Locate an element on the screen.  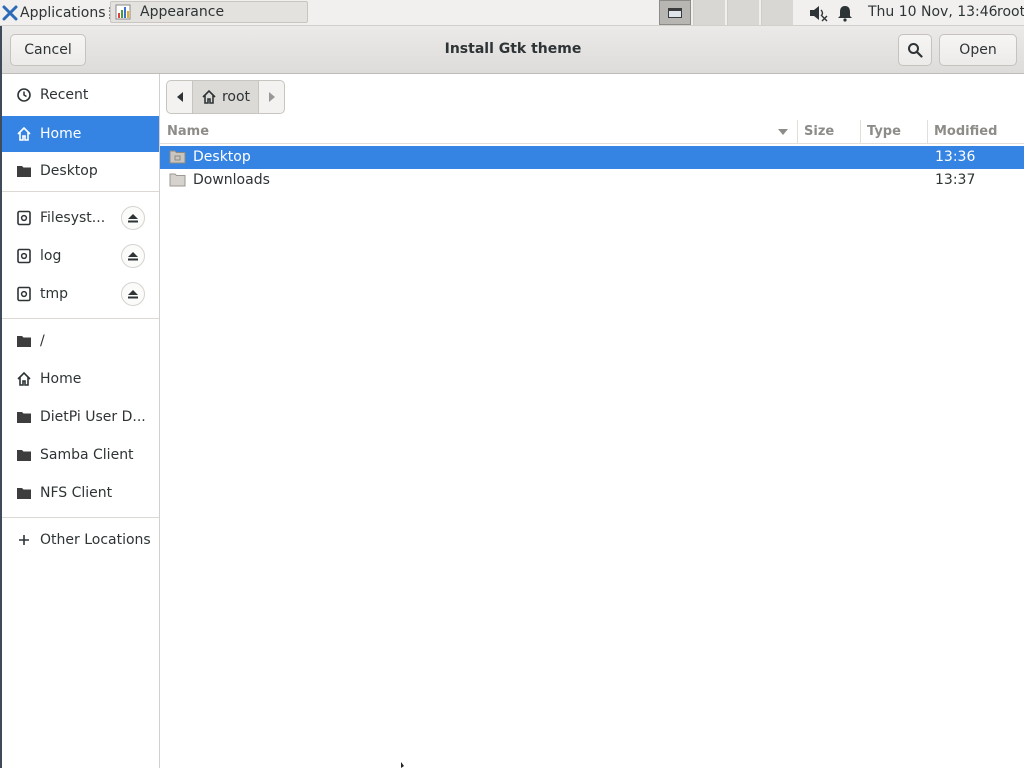
file-modified: 13:36 is located at coordinates (955, 157).